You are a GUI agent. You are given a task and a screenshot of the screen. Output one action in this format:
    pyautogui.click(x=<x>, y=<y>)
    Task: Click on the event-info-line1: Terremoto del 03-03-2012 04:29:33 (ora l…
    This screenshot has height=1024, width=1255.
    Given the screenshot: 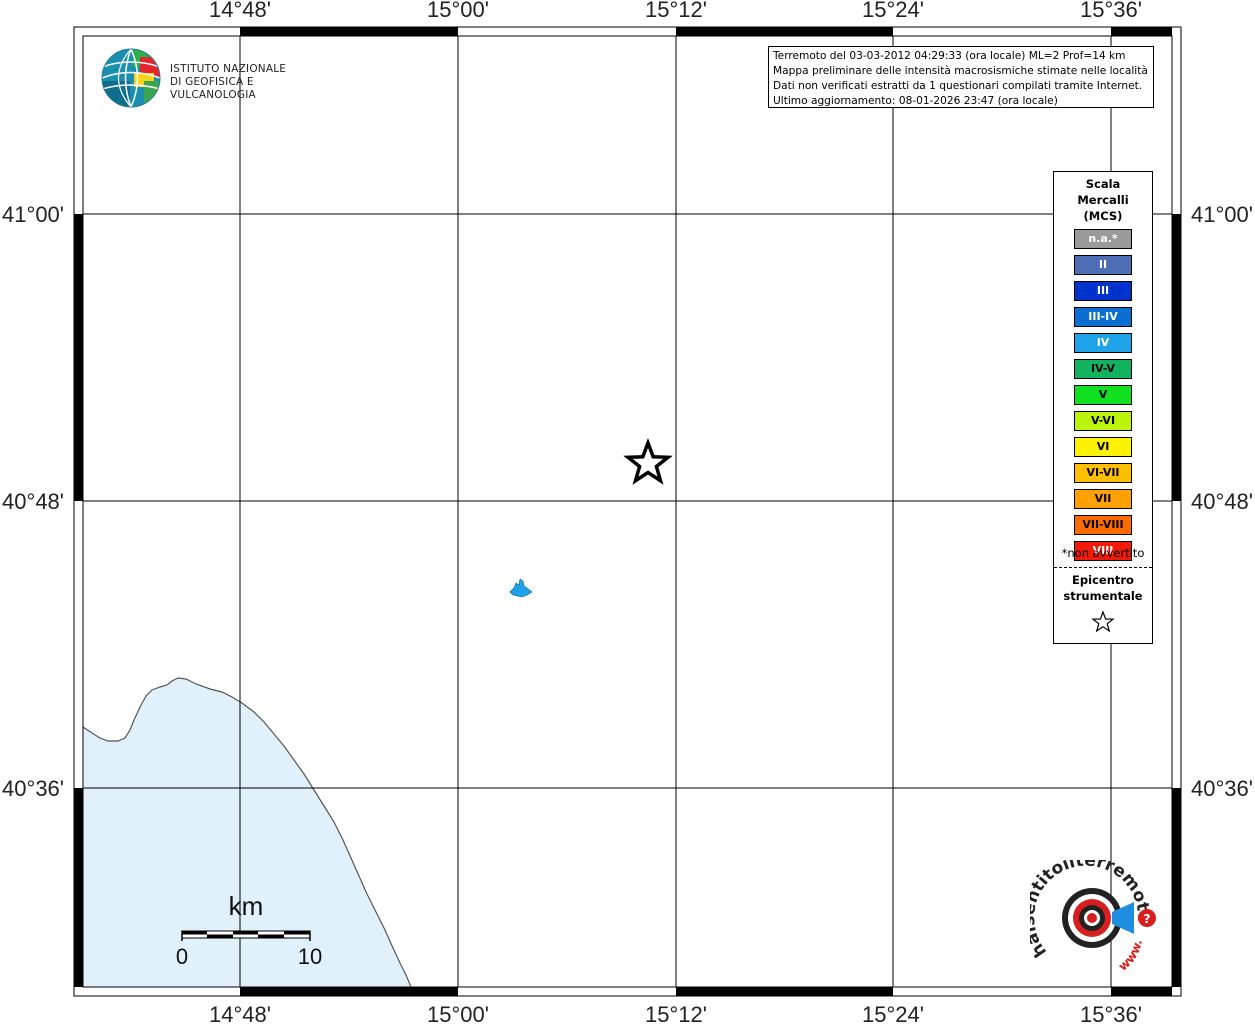 What is the action you would take?
    pyautogui.click(x=949, y=56)
    